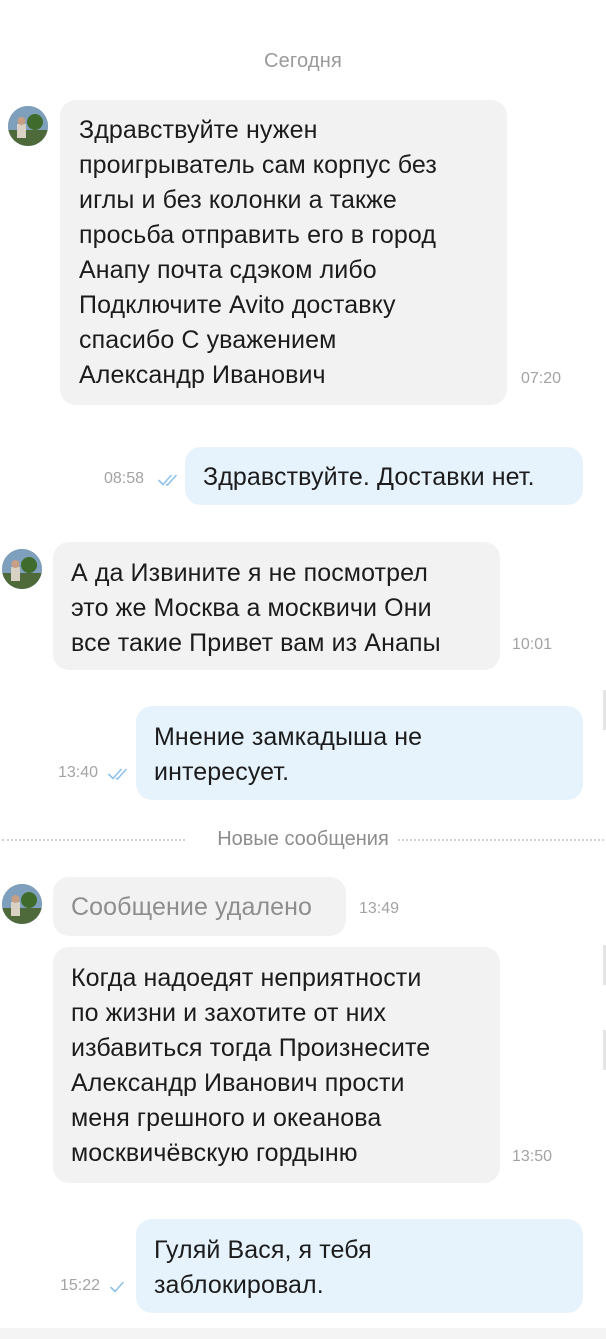 The height and width of the screenshot is (1339, 606). What do you see at coordinates (369, 477) in the screenshot?
I see `message-text: Здравствуйте. Доставки нет.` at bounding box center [369, 477].